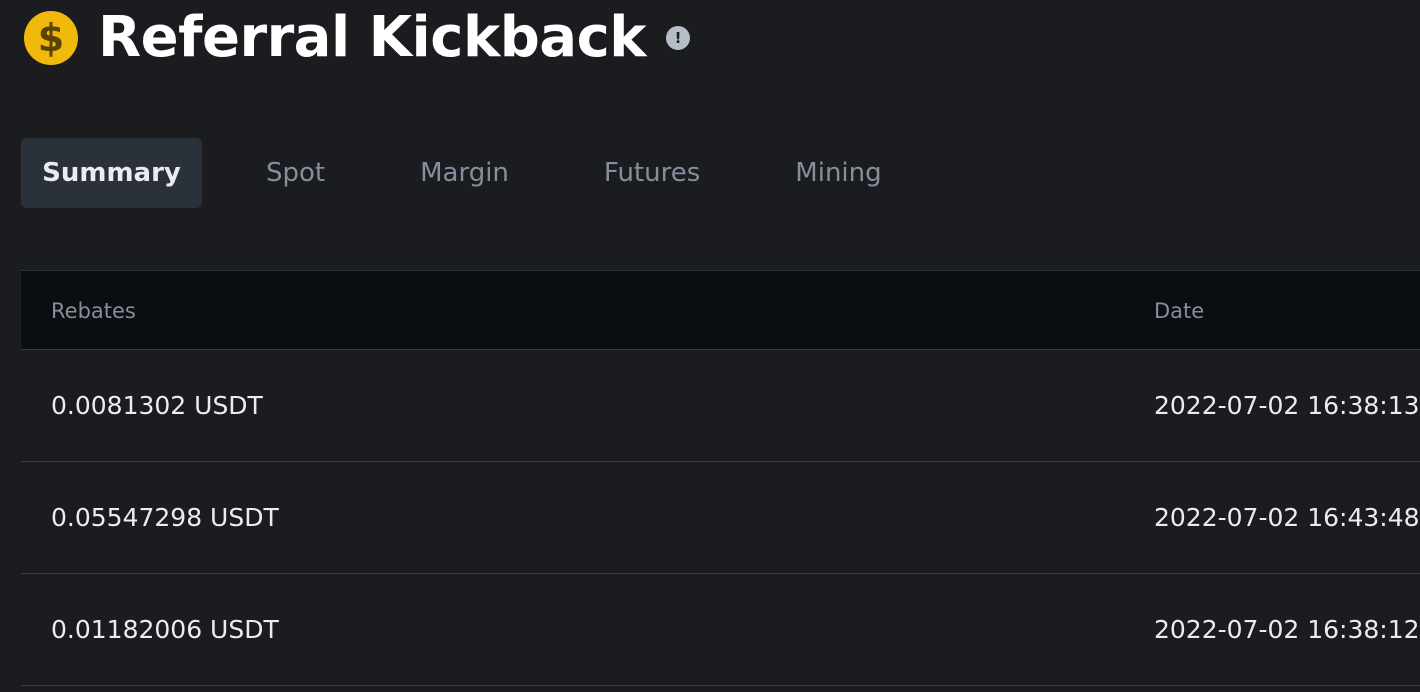  What do you see at coordinates (295, 173) in the screenshot?
I see `tab-spot: Spot` at bounding box center [295, 173].